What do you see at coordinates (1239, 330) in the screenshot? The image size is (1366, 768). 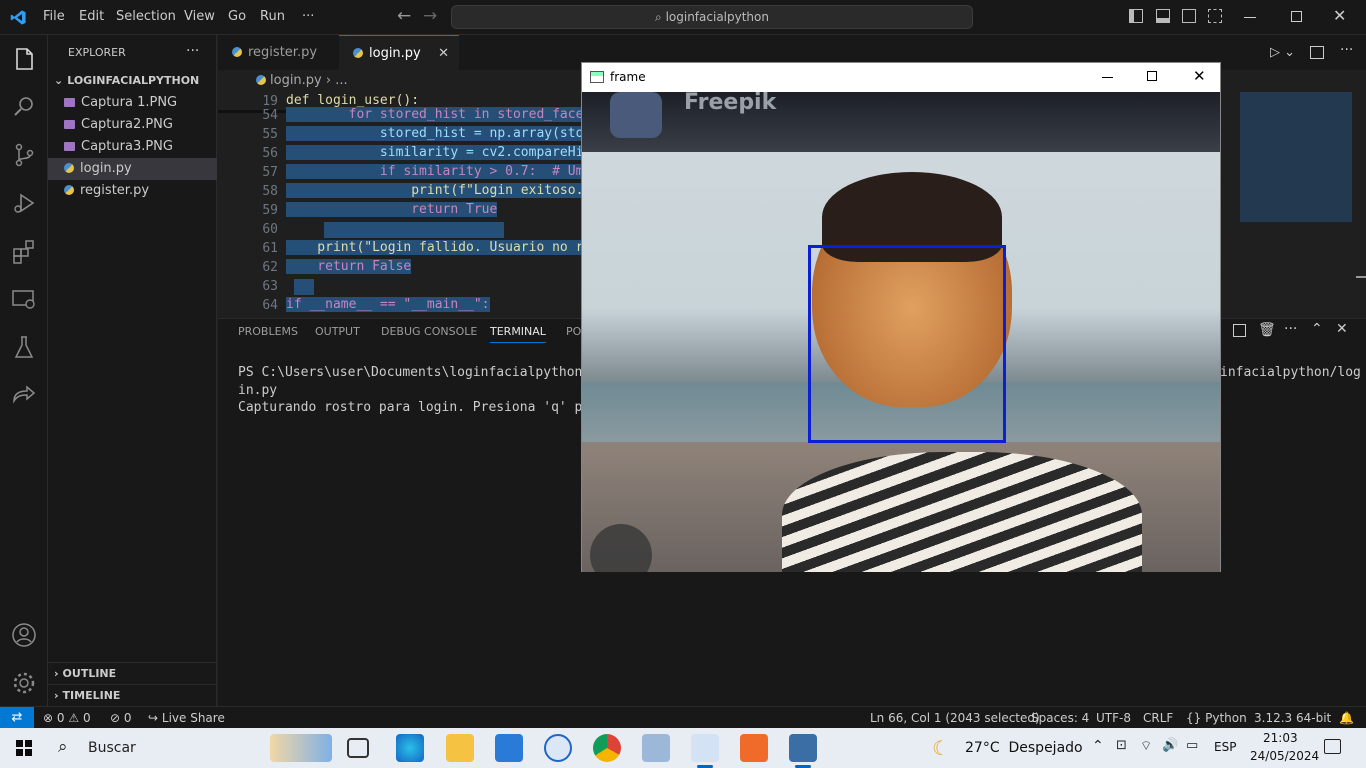 I see `split-terminal-icon` at bounding box center [1239, 330].